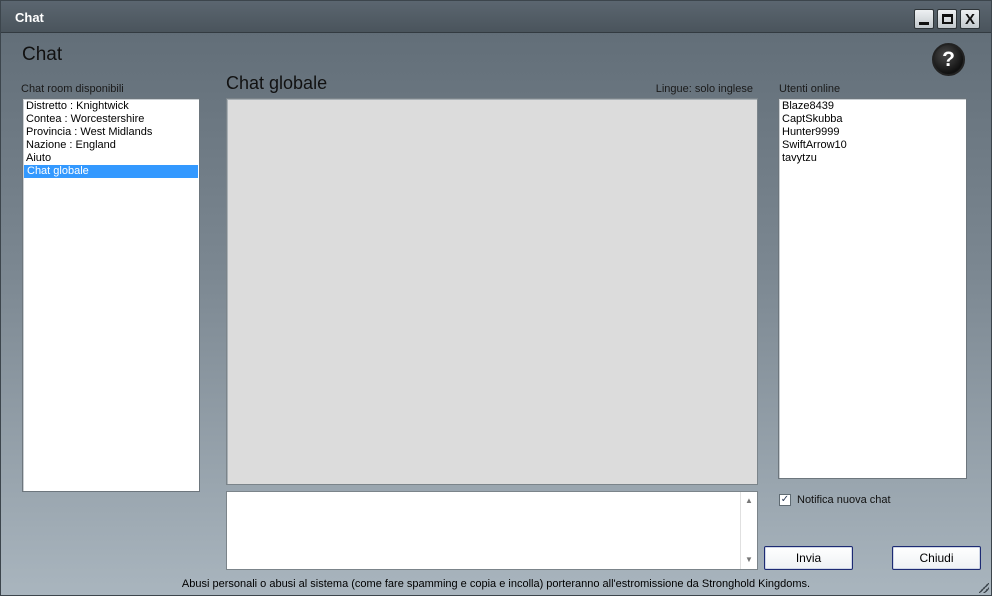  I want to click on scroll-down-icon: ▼, so click(749, 560).